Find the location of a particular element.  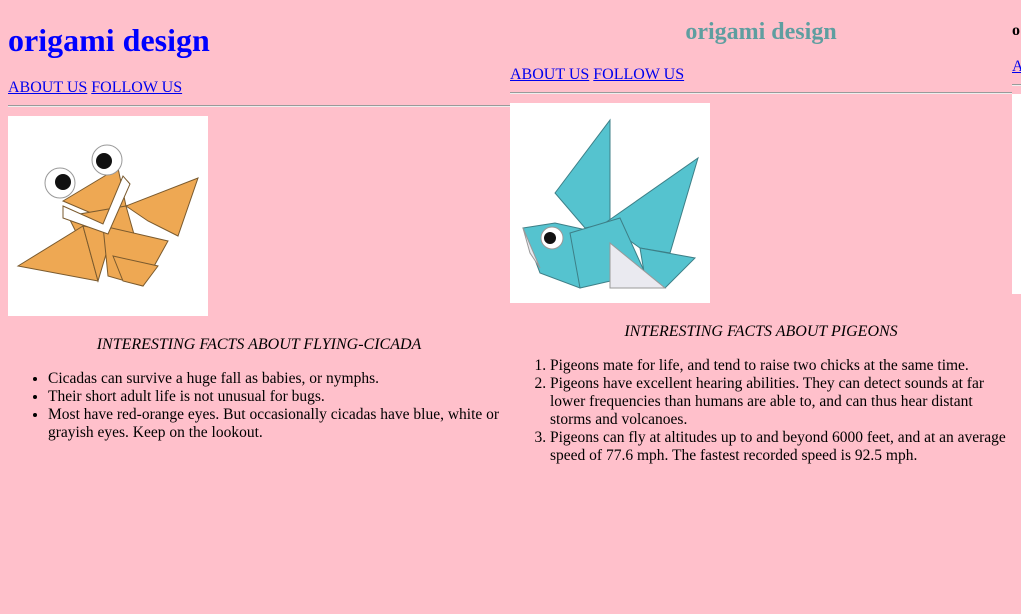

page-title: o is located at coordinates (1016, 30).